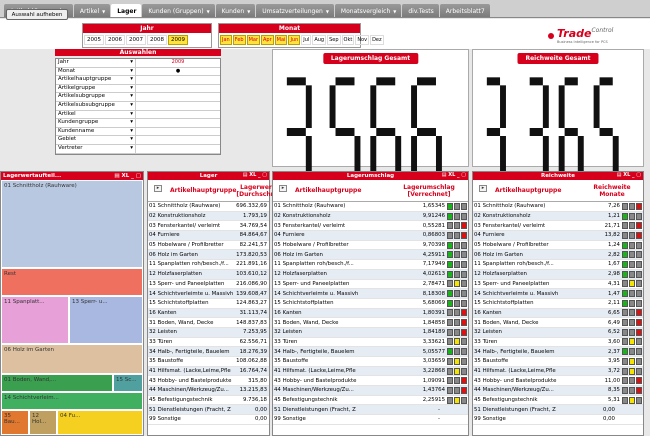  What do you see at coordinates (208, 265) in the screenshot?
I see `table-row: 11 Spanplatten roh/besch./f... 221.891,16` at bounding box center [208, 265].